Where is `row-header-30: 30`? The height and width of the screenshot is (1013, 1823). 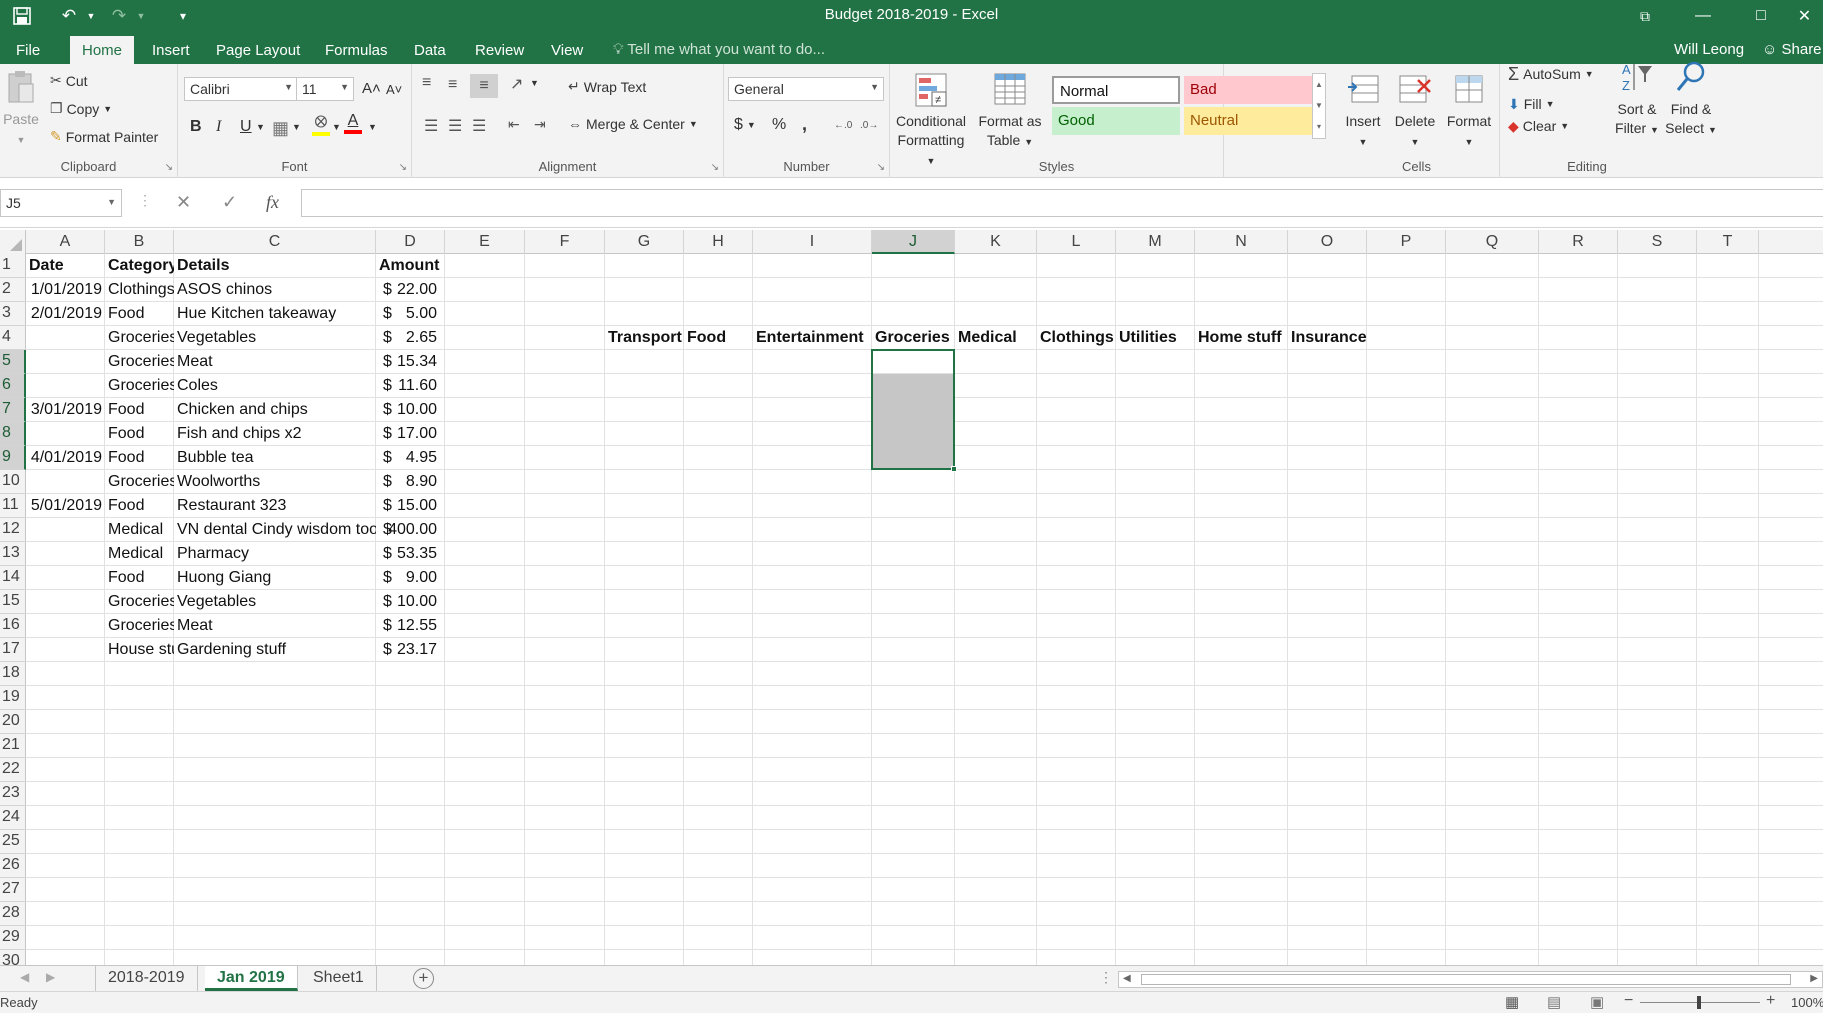 row-header-30: 30 is located at coordinates (13, 957).